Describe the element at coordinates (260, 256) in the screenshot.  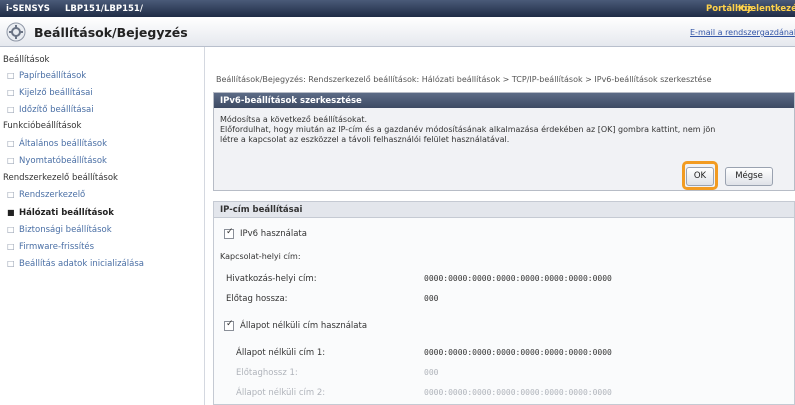
I see `link-local-label: Kapcsolat-helyi cím:` at that location.